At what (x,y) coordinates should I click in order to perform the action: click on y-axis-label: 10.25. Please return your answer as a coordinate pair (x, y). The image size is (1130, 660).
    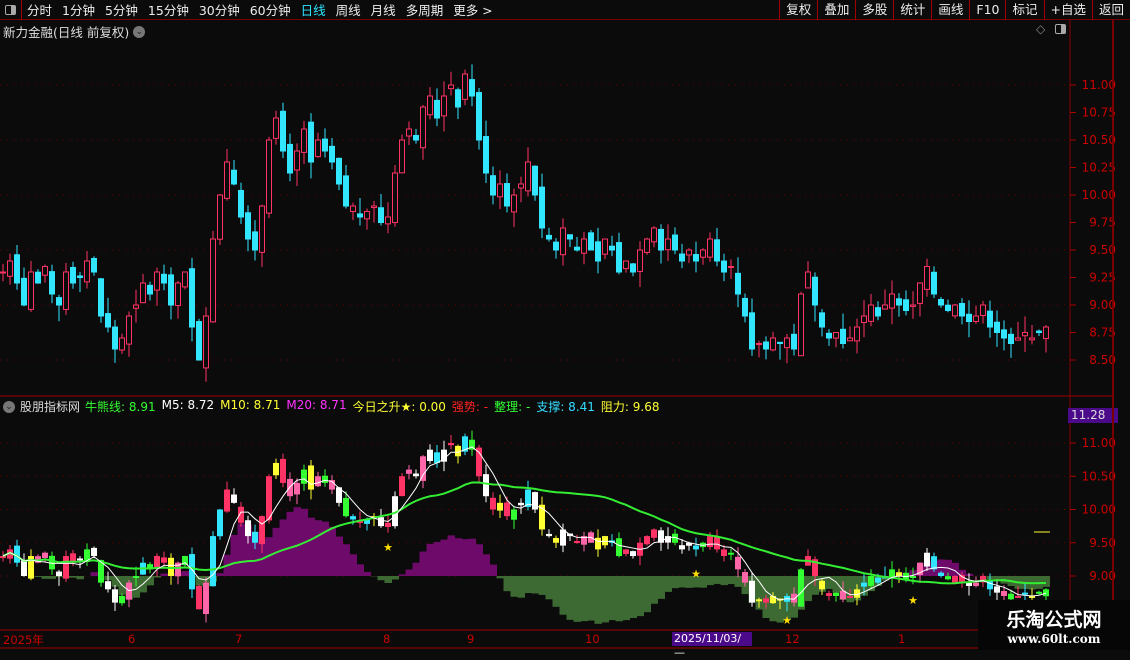
    Looking at the image, I should click on (1099, 168).